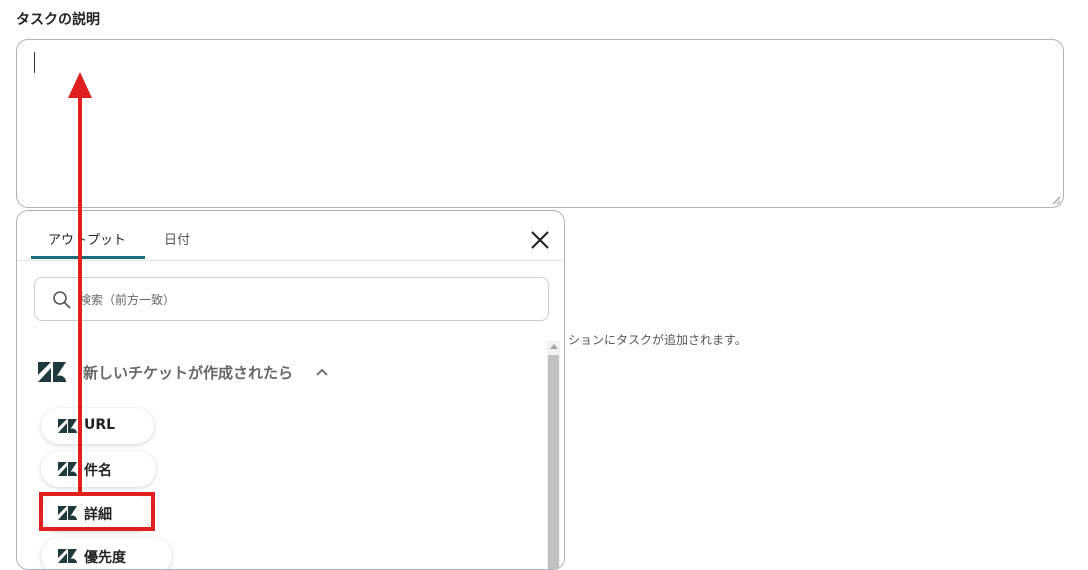  I want to click on output-item-priority: 優先度, so click(106, 553).